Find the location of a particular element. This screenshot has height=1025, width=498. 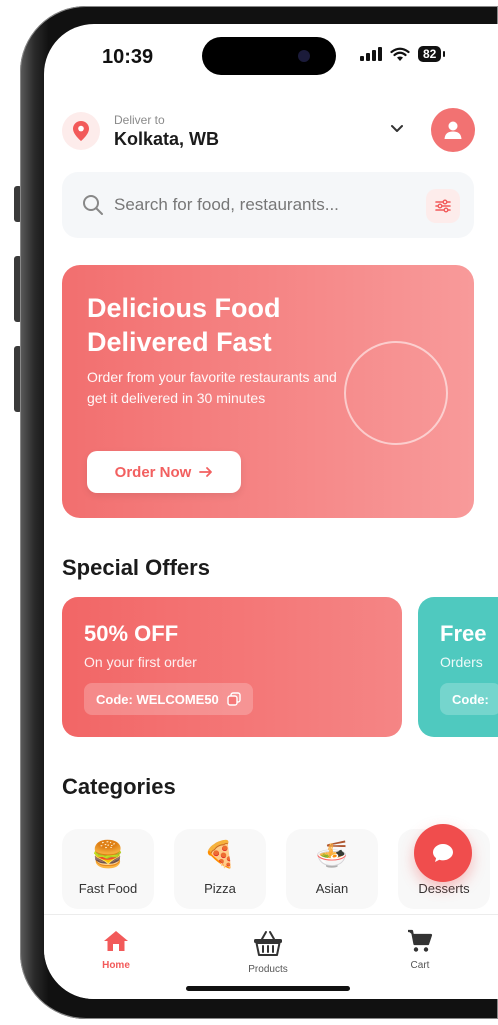

chat-bubble-icon is located at coordinates (443, 853).